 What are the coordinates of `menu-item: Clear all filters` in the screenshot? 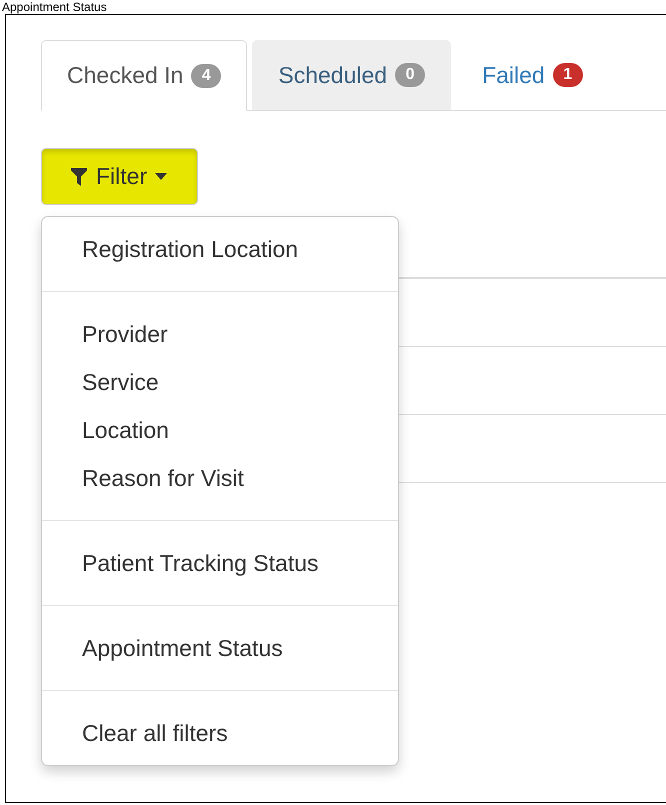 It's located at (220, 733).